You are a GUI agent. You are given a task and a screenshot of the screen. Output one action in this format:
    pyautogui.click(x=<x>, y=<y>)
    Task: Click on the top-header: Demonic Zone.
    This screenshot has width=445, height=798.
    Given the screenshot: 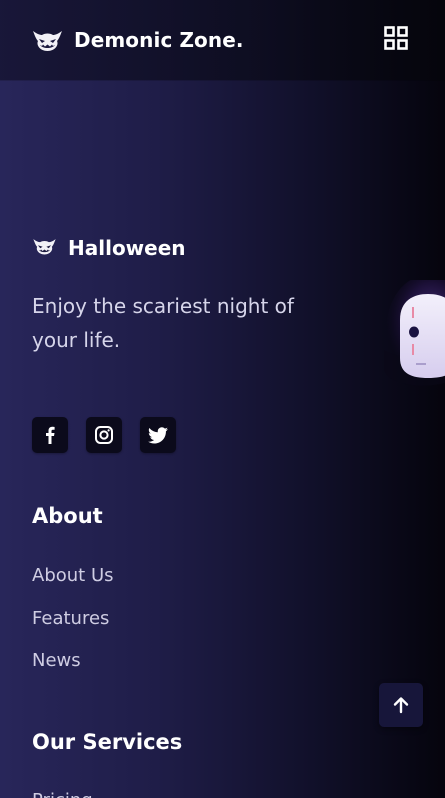 What is the action you would take?
    pyautogui.click(x=222, y=40)
    